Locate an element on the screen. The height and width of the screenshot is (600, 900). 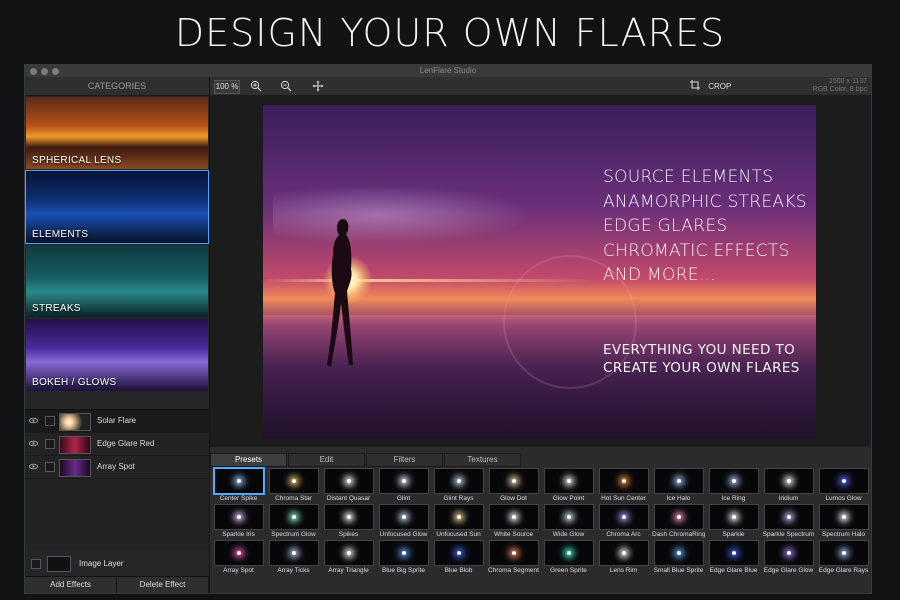
category-bokeh-glows: BOKEH / GLOWS is located at coordinates (117, 355).